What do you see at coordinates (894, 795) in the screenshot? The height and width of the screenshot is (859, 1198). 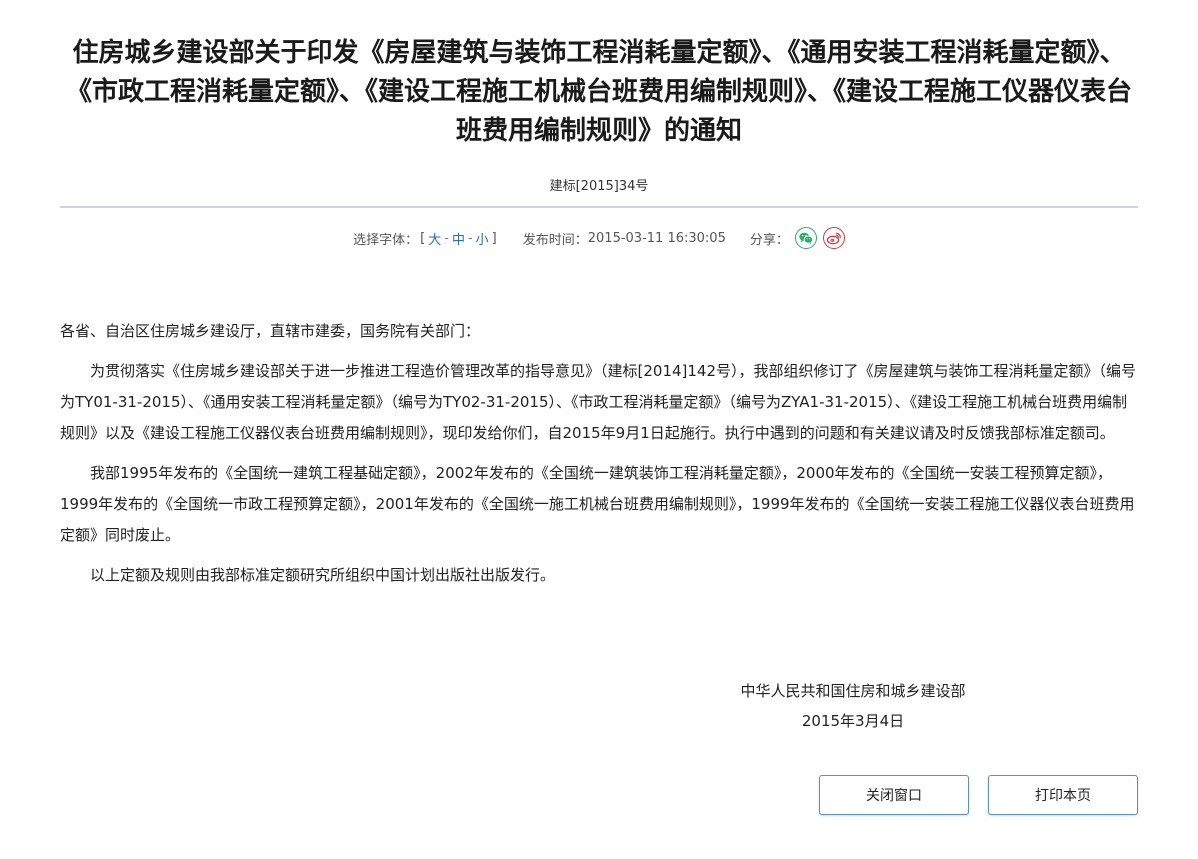 I see `close-window-button: 关闭窗口` at bounding box center [894, 795].